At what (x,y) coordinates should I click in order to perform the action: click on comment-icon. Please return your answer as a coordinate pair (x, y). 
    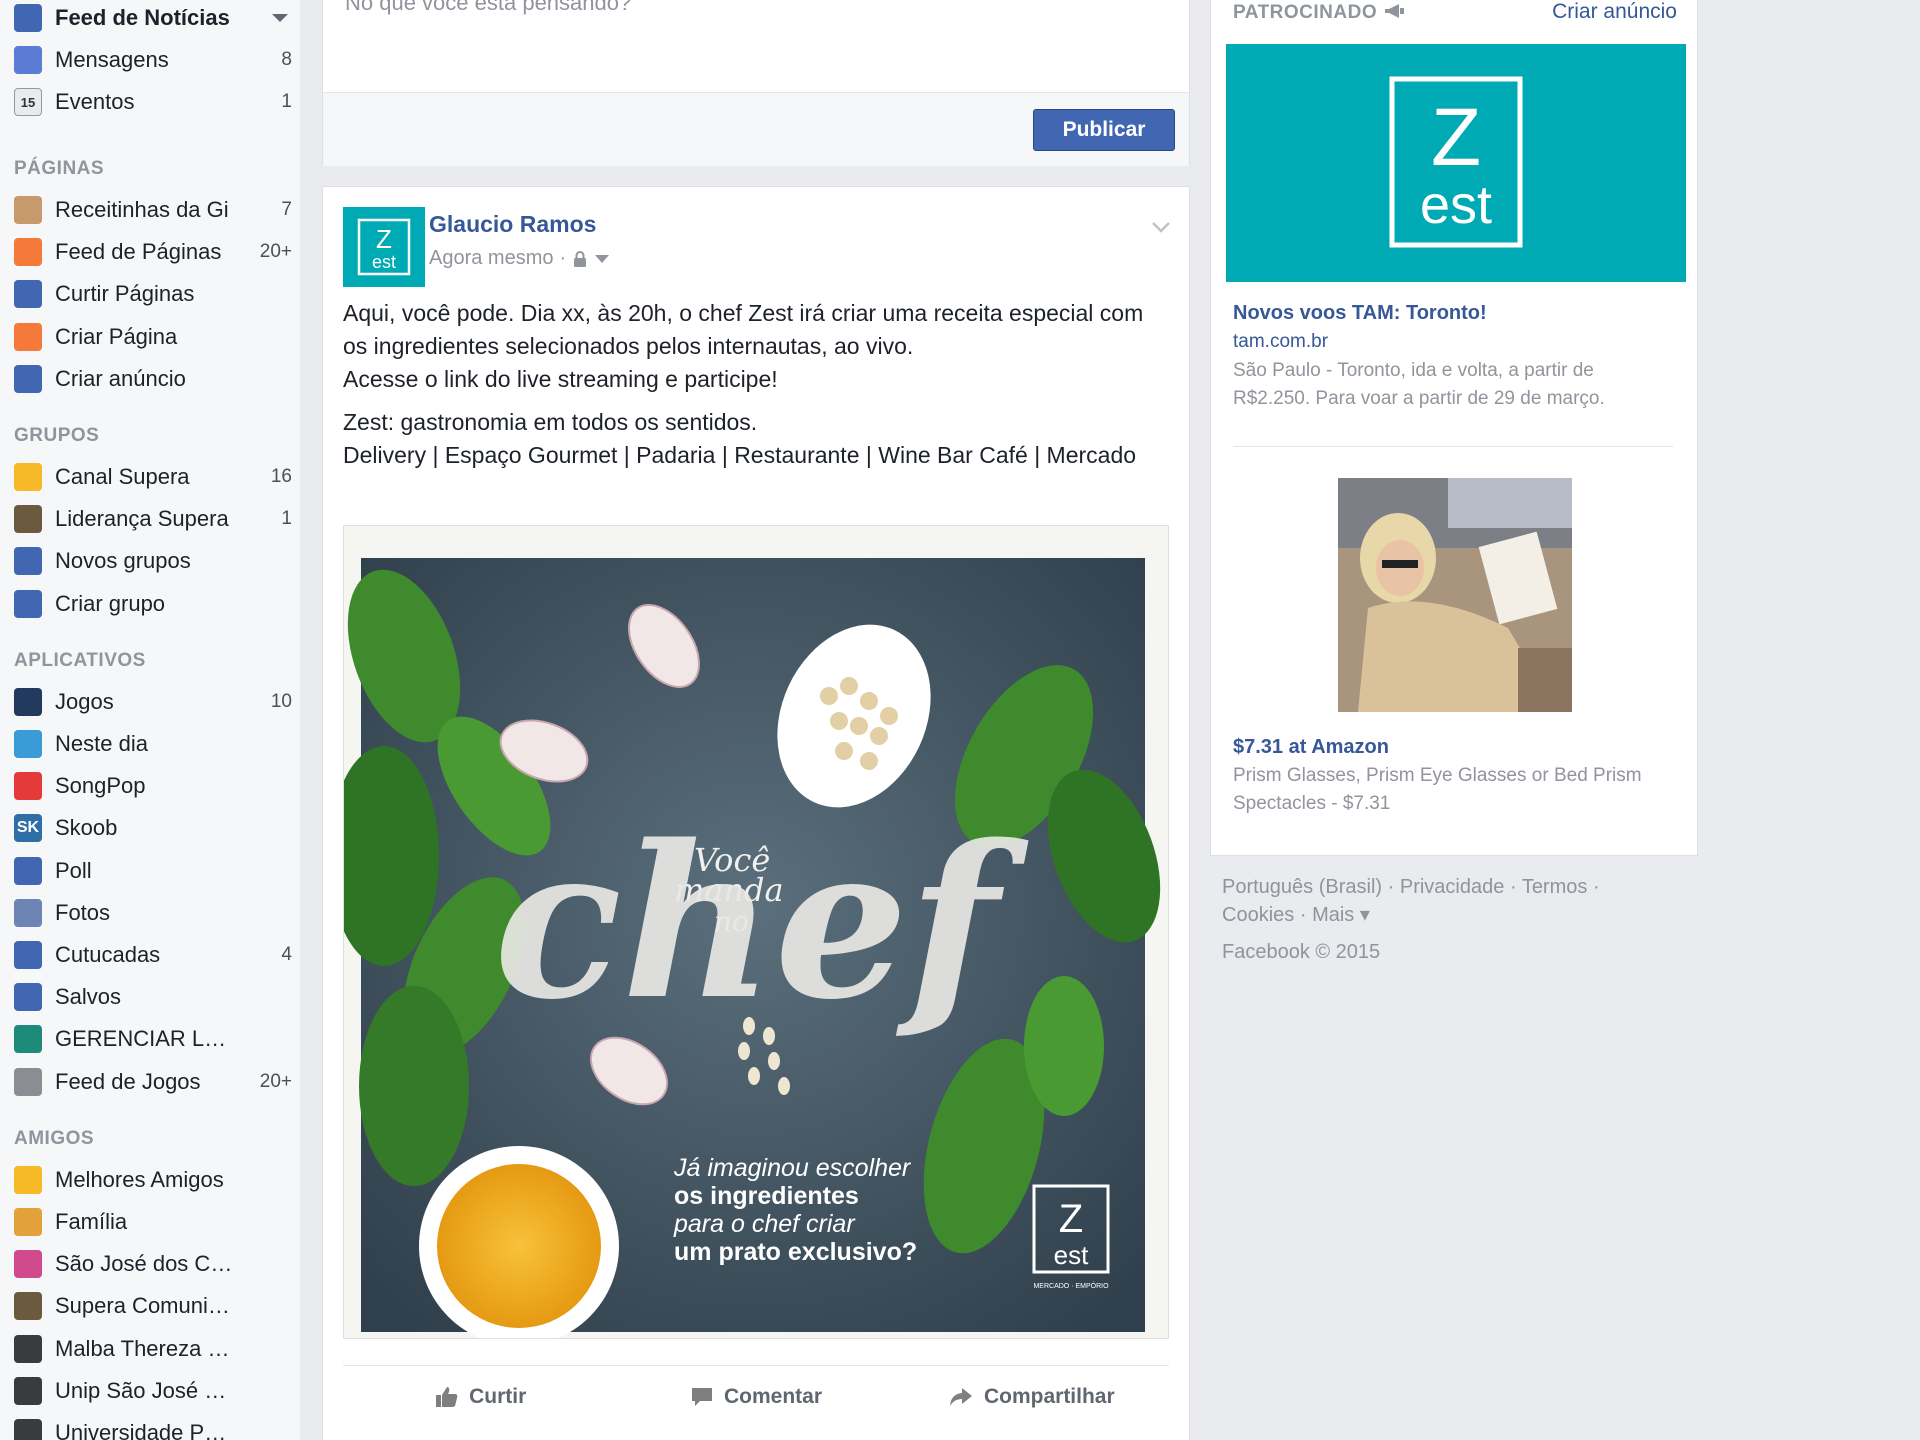
    Looking at the image, I should click on (701, 1396).